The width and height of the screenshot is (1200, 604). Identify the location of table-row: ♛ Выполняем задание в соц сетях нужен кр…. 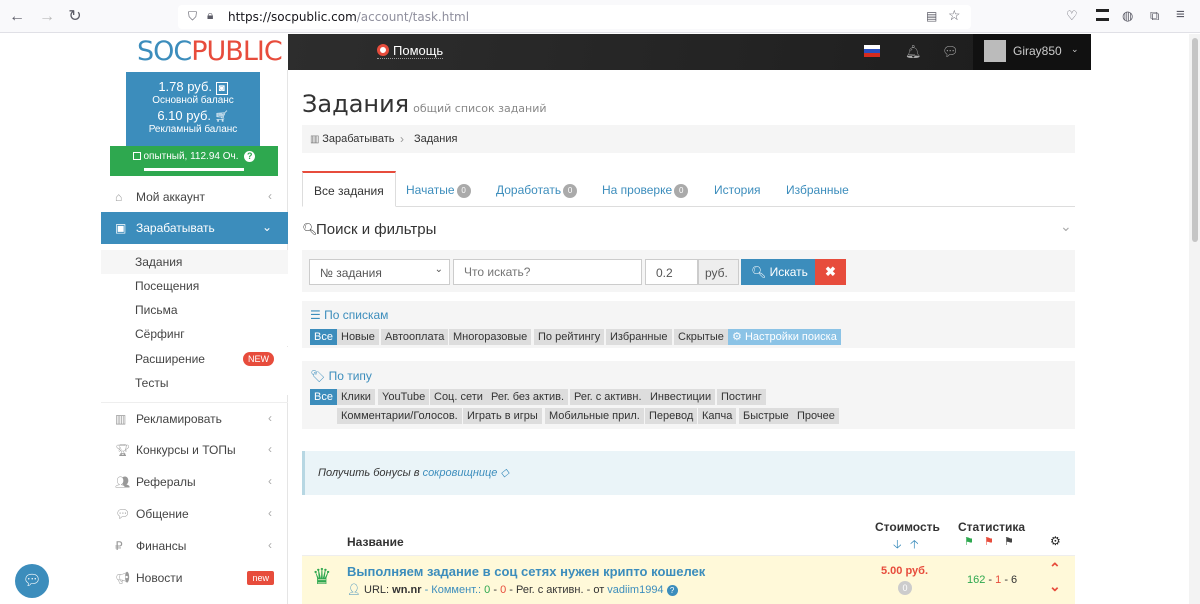
(688, 579).